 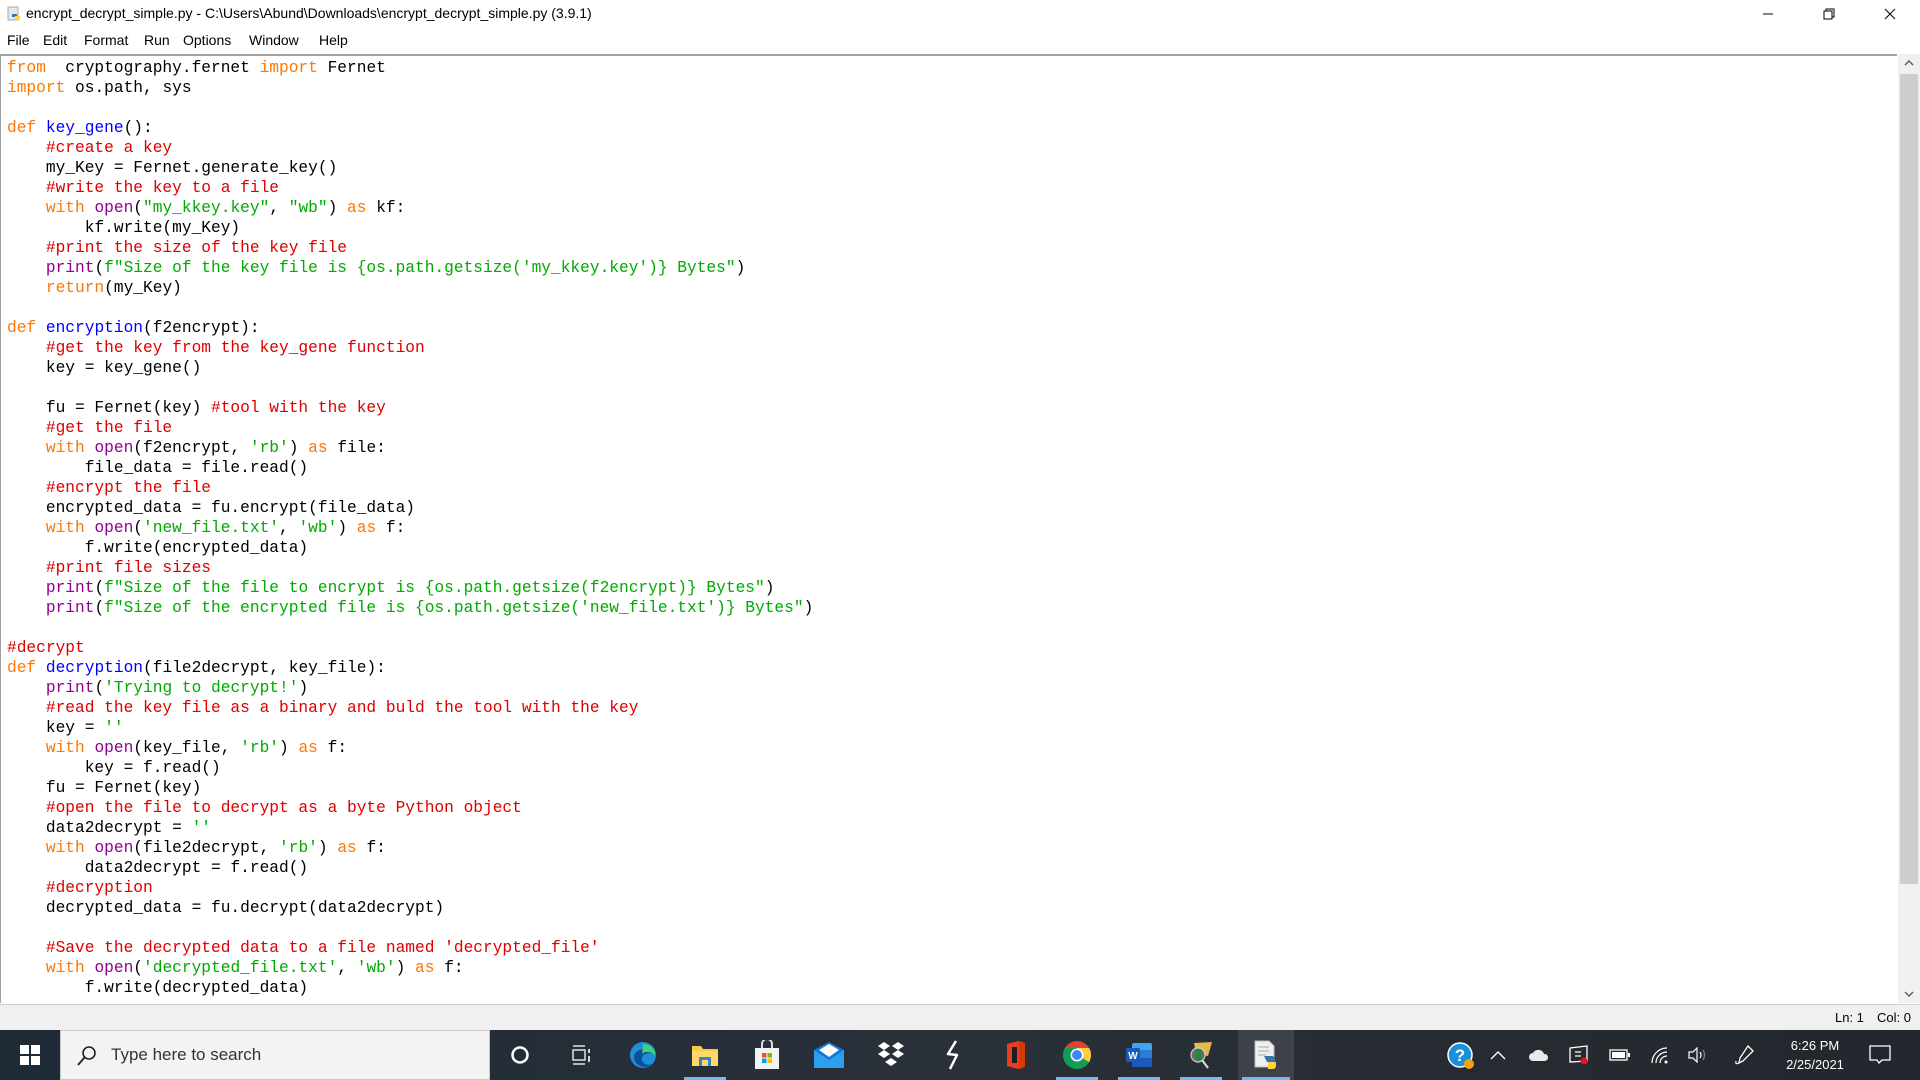 What do you see at coordinates (410, 488) in the screenshot?
I see `code-line: #encrypt the file` at bounding box center [410, 488].